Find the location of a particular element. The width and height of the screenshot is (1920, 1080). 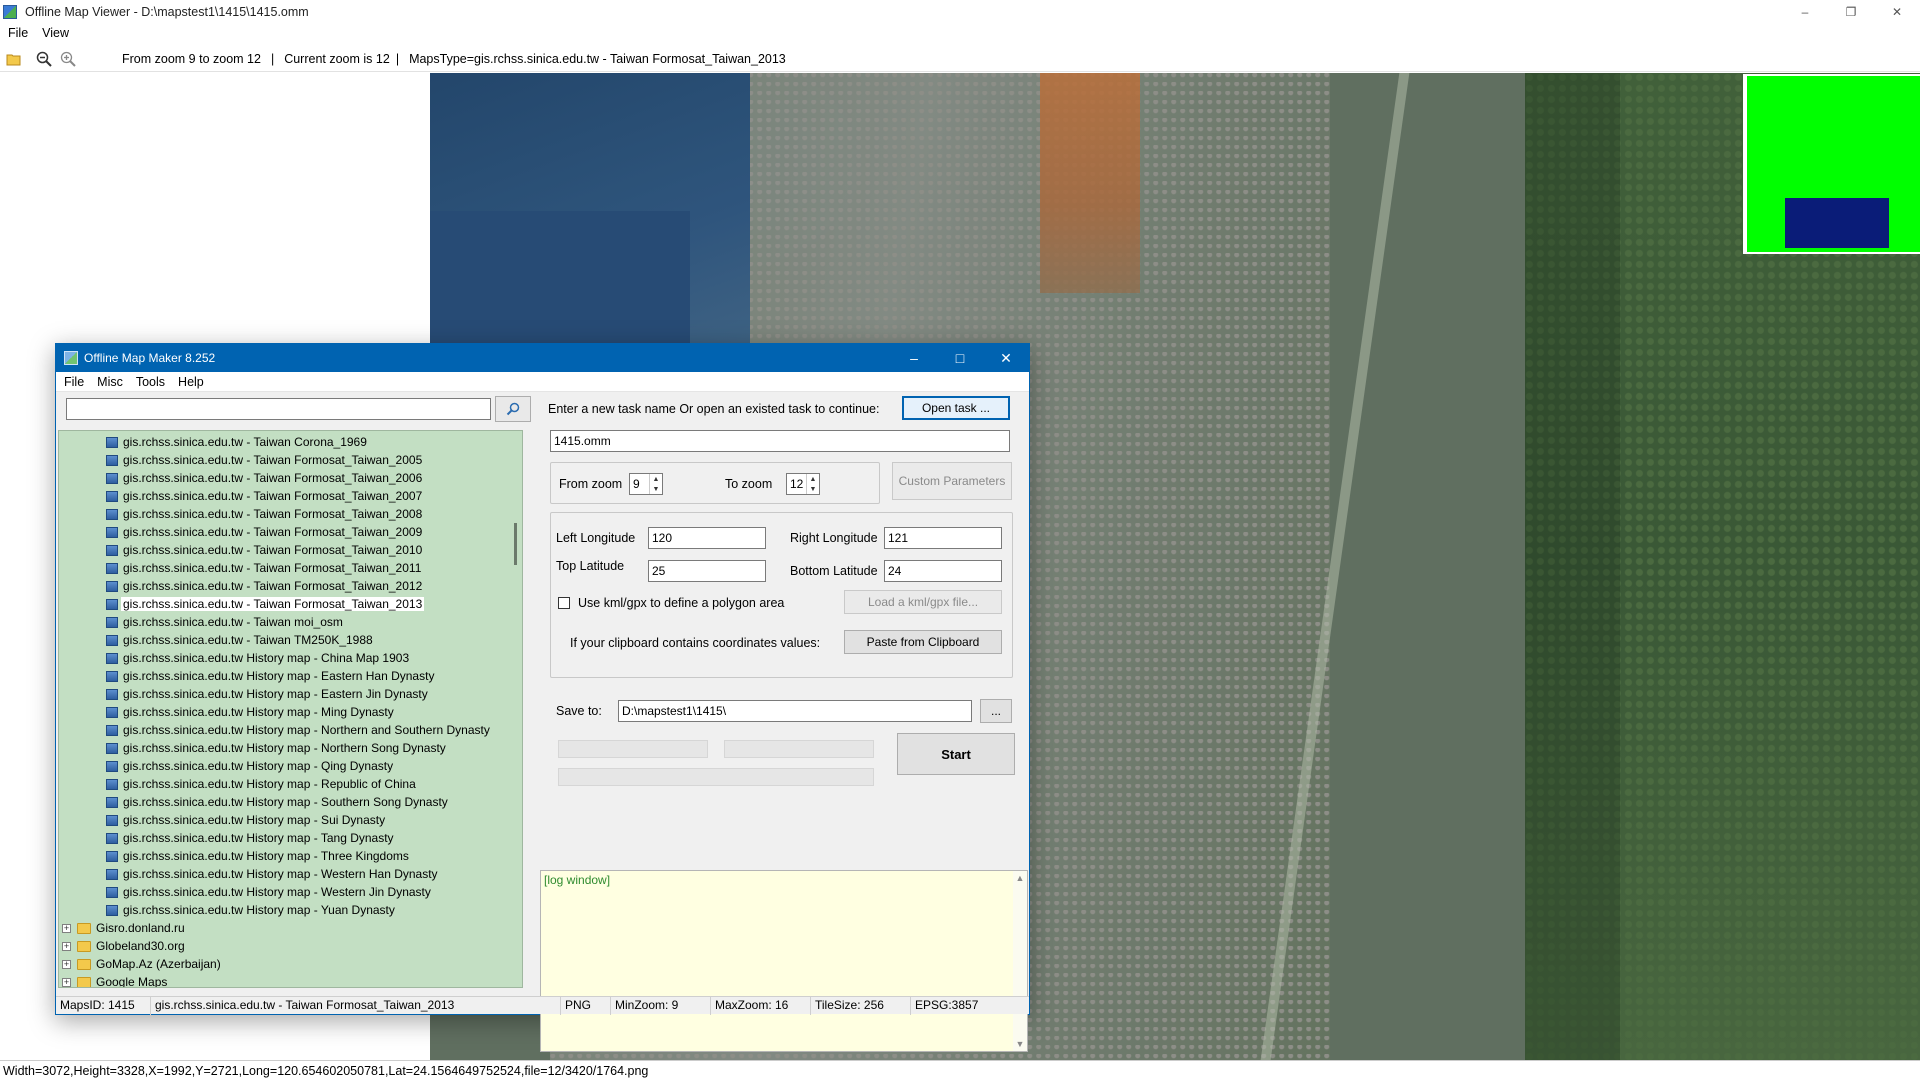

maker-window-controls: – □ ✕ is located at coordinates (960, 356).